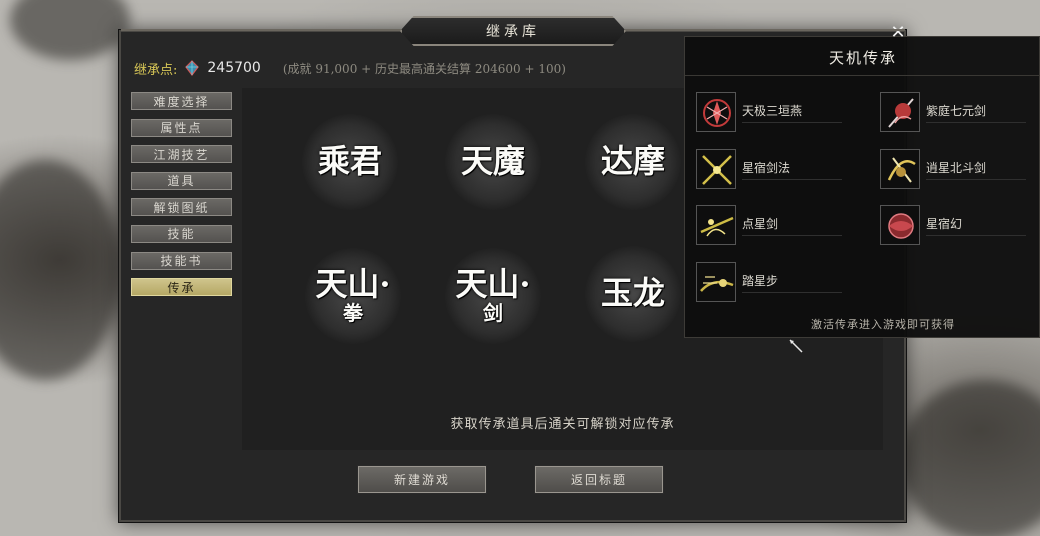  I want to click on gold-sword-slash-icon, so click(900, 169).